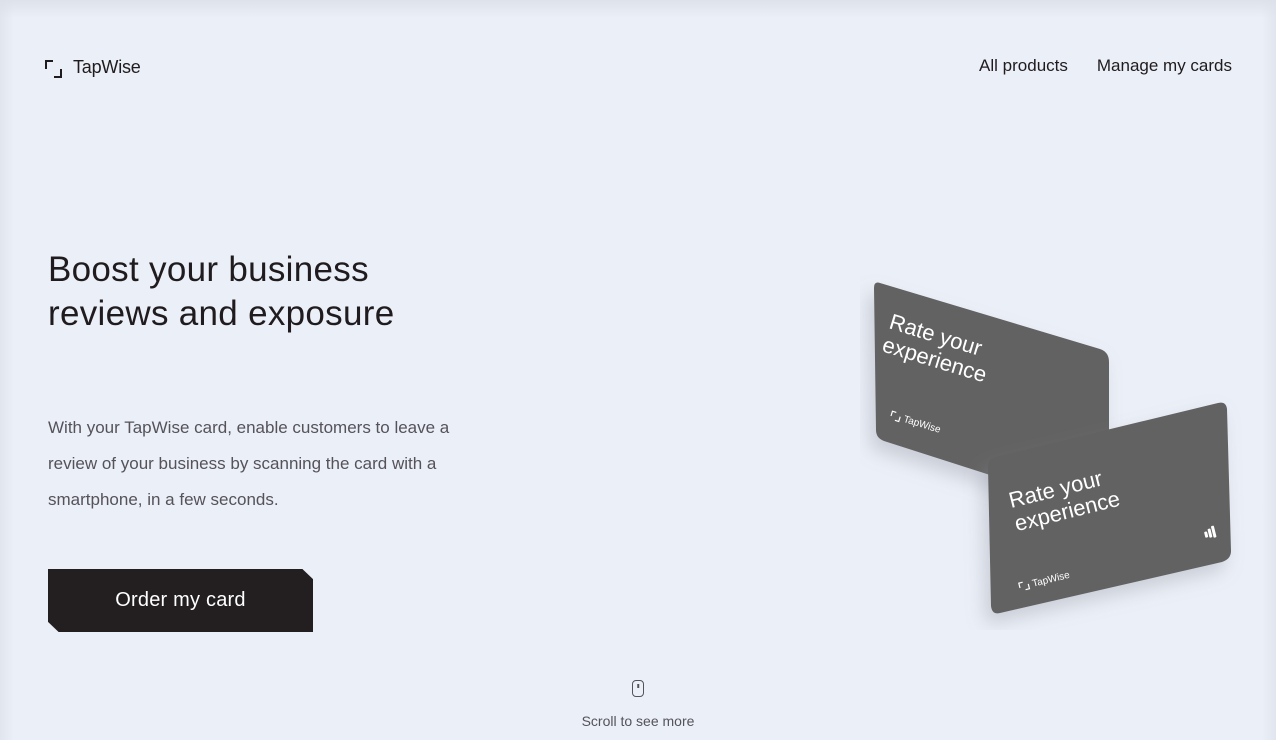 The image size is (1276, 740). What do you see at coordinates (638, 704) in the screenshot?
I see `scroll-hint: Scroll to see more` at bounding box center [638, 704].